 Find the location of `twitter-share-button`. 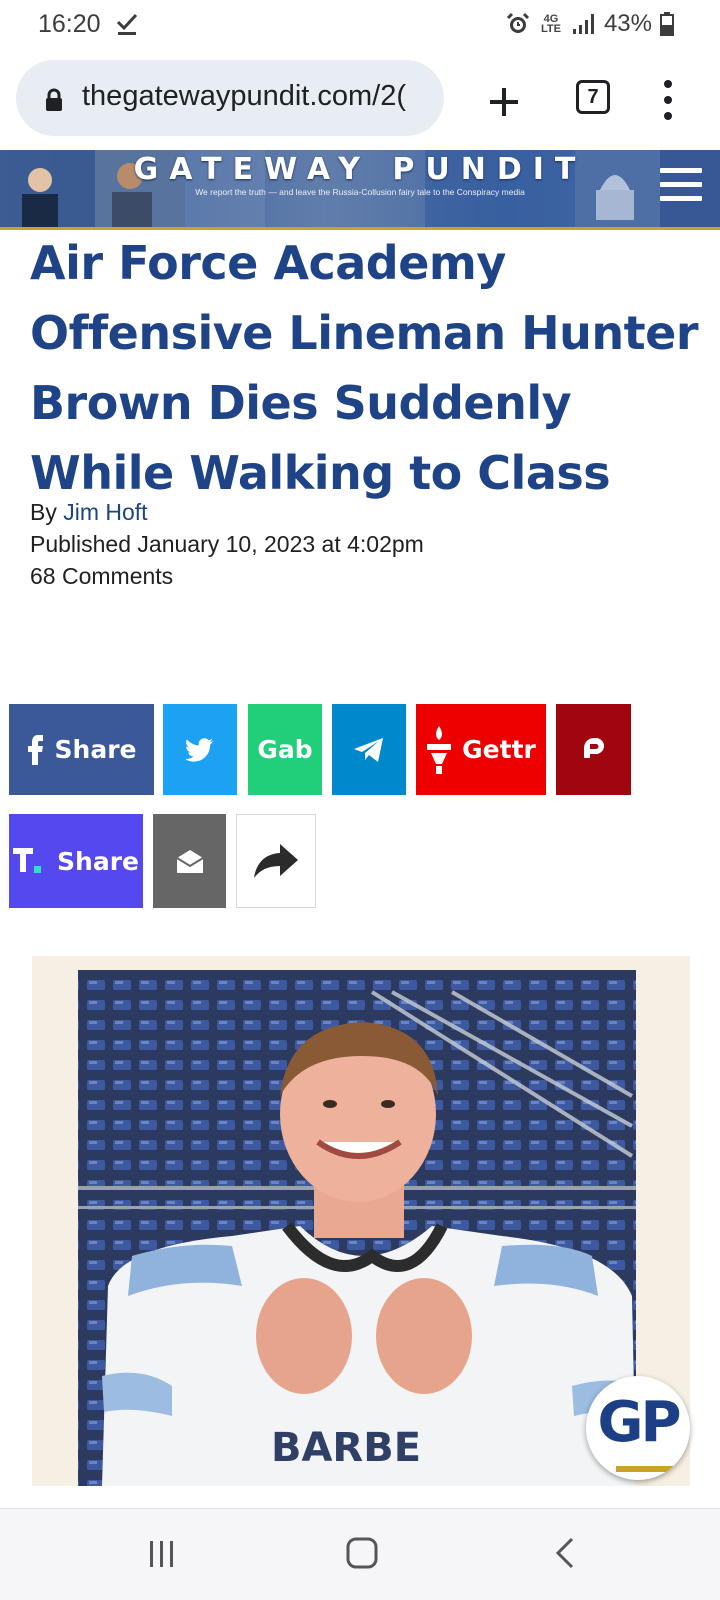

twitter-share-button is located at coordinates (200, 749).